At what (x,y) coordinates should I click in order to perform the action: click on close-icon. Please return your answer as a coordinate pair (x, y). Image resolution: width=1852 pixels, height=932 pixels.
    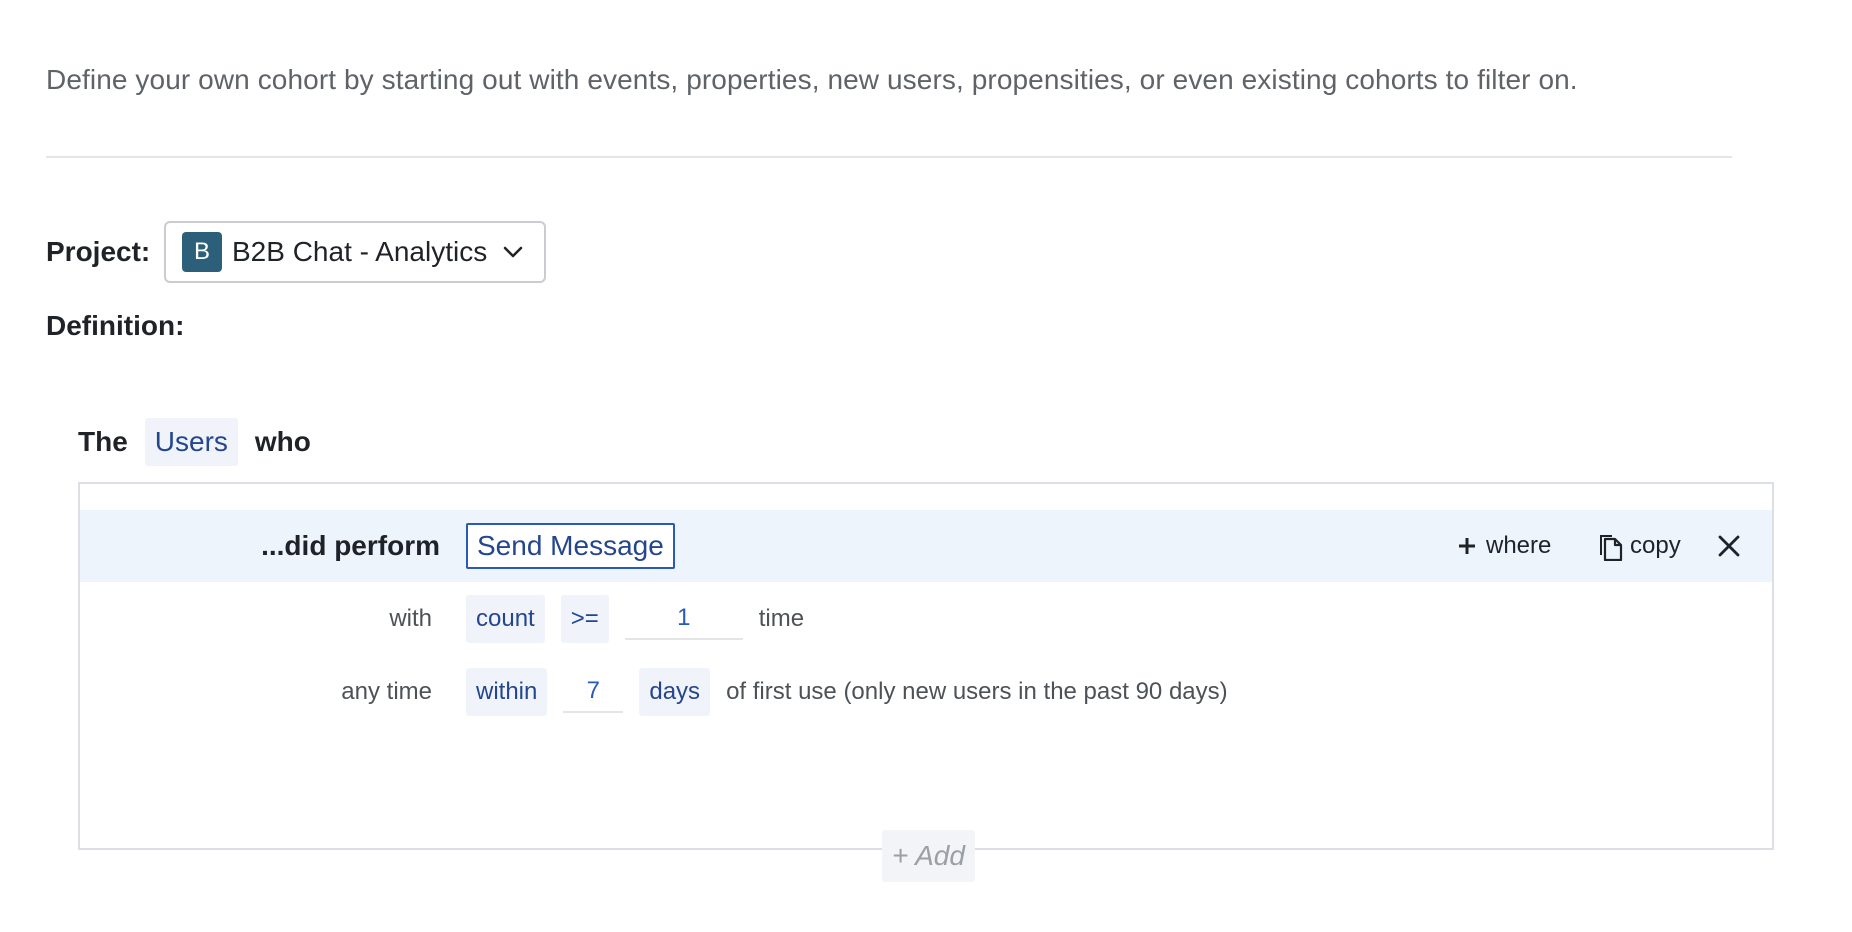
    Looking at the image, I should click on (1729, 546).